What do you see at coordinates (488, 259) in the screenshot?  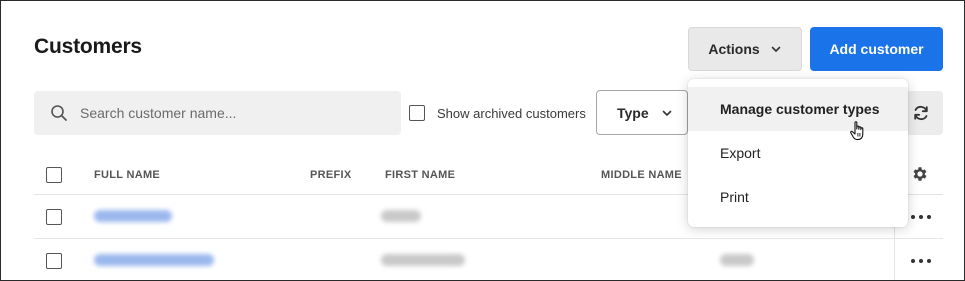 I see `table-row` at bounding box center [488, 259].